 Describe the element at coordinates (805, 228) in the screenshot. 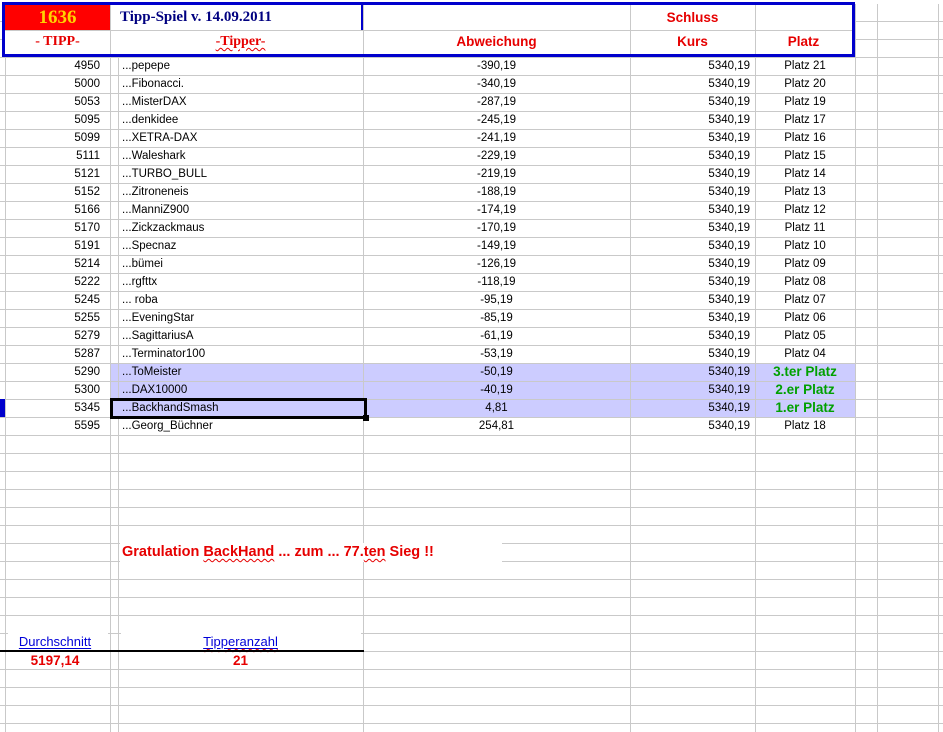

I see `platz-cell: Platz 11` at that location.